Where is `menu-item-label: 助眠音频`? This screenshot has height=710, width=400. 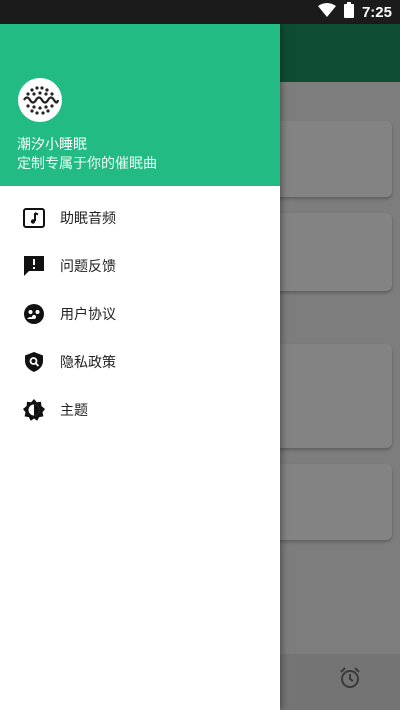
menu-item-label: 助眠音频 is located at coordinates (88, 219).